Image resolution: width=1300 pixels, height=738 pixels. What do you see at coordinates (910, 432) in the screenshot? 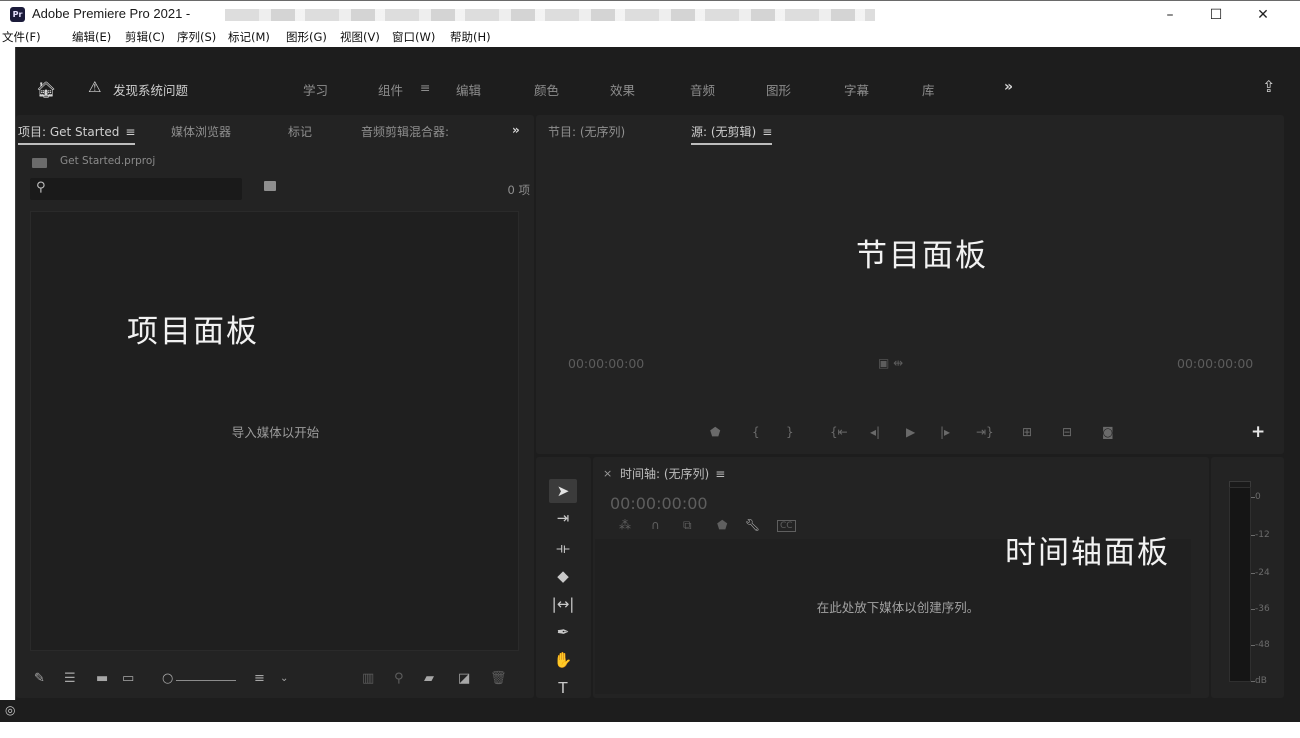
I see `play-icon: ▶` at bounding box center [910, 432].